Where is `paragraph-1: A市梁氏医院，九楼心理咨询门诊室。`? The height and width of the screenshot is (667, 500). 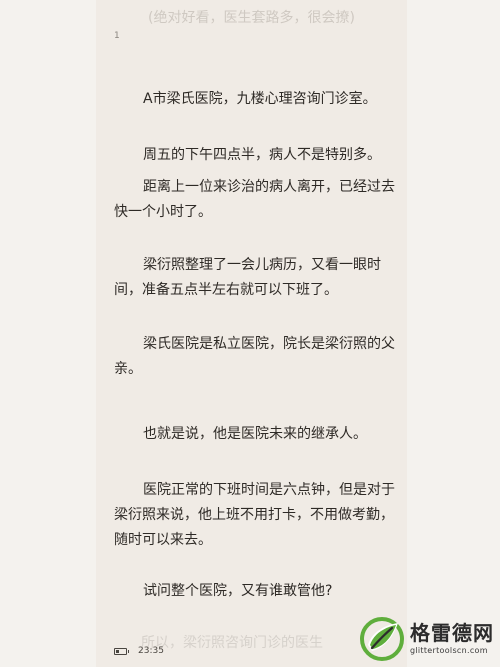
paragraph-1: A市梁氏医院，九楼心理咨询门诊室。 is located at coordinates (260, 99).